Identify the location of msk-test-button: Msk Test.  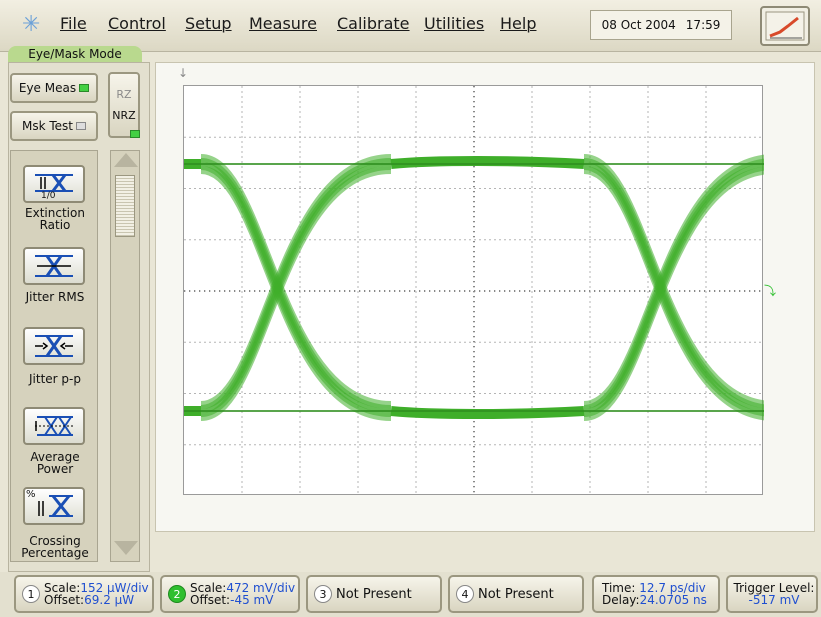
(54, 126).